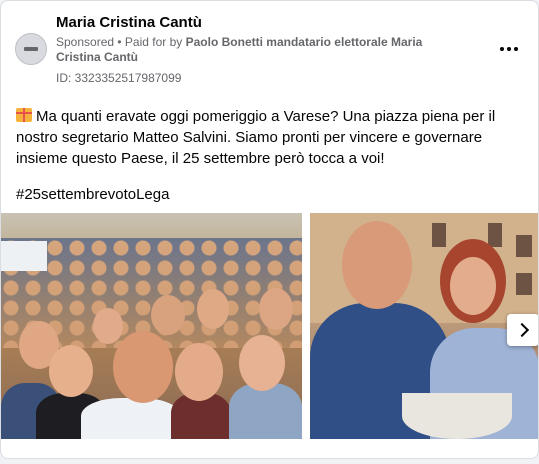  I want to click on gift-icon, so click(24, 115).